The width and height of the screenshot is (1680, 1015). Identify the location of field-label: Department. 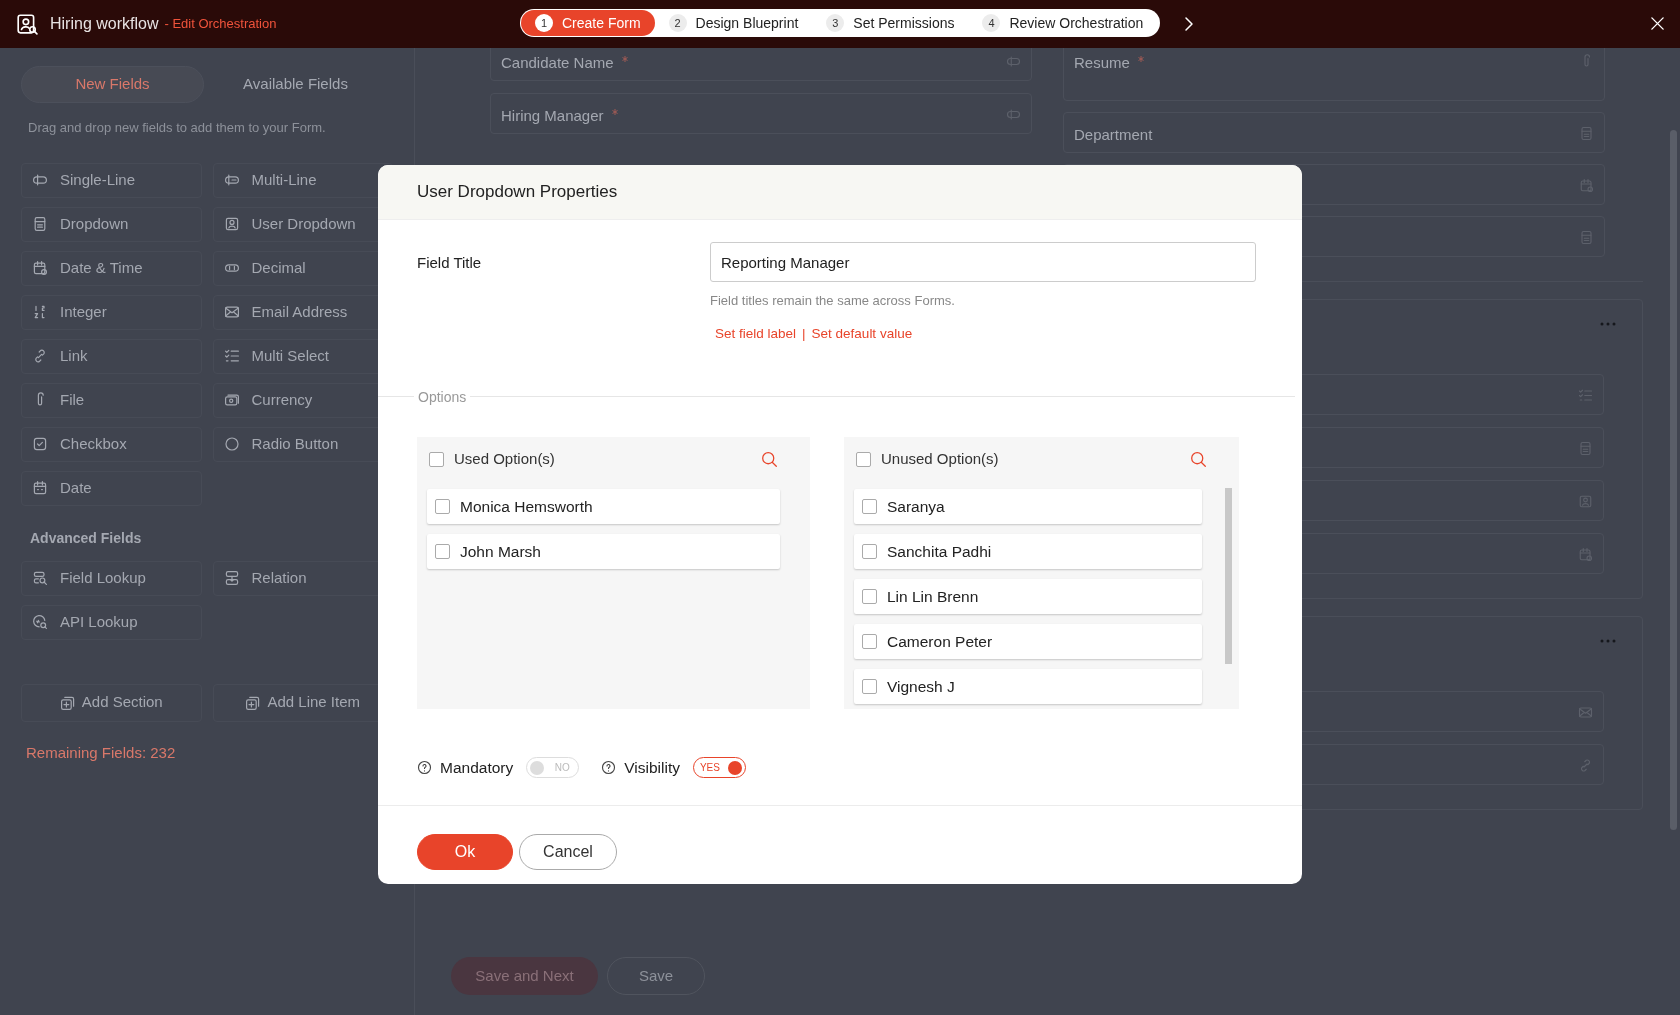
(1113, 135).